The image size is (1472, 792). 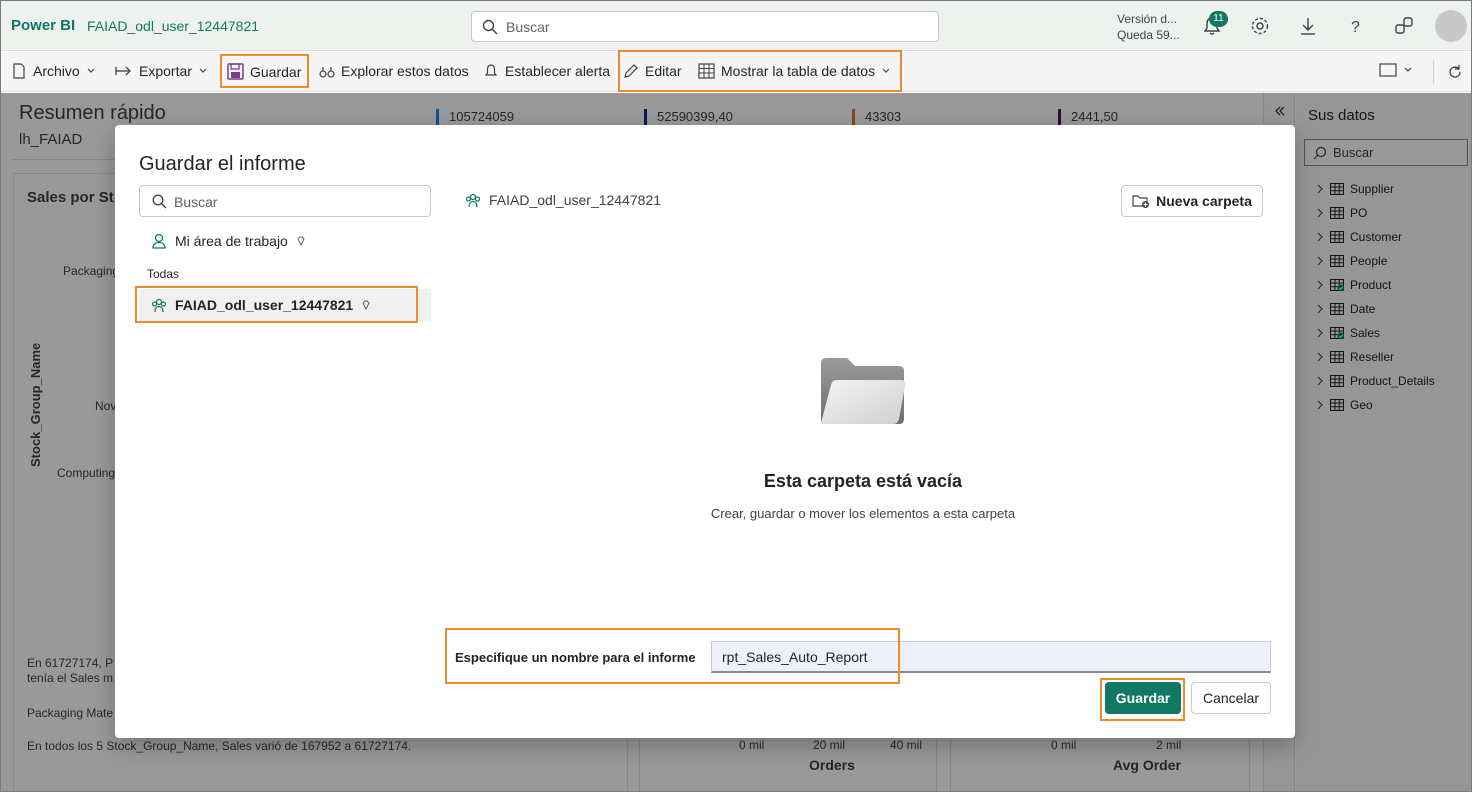 What do you see at coordinates (285, 201) in the screenshot?
I see `dialog-search-input: Buscar` at bounding box center [285, 201].